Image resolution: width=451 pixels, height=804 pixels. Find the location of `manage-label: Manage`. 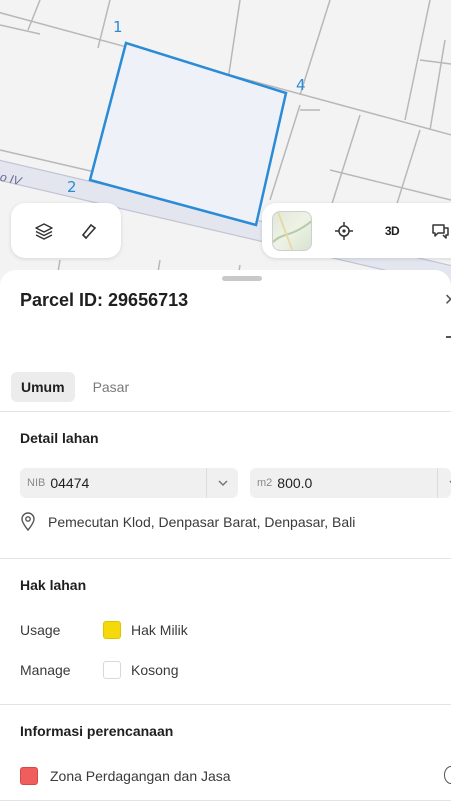

manage-label: Manage is located at coordinates (45, 670).